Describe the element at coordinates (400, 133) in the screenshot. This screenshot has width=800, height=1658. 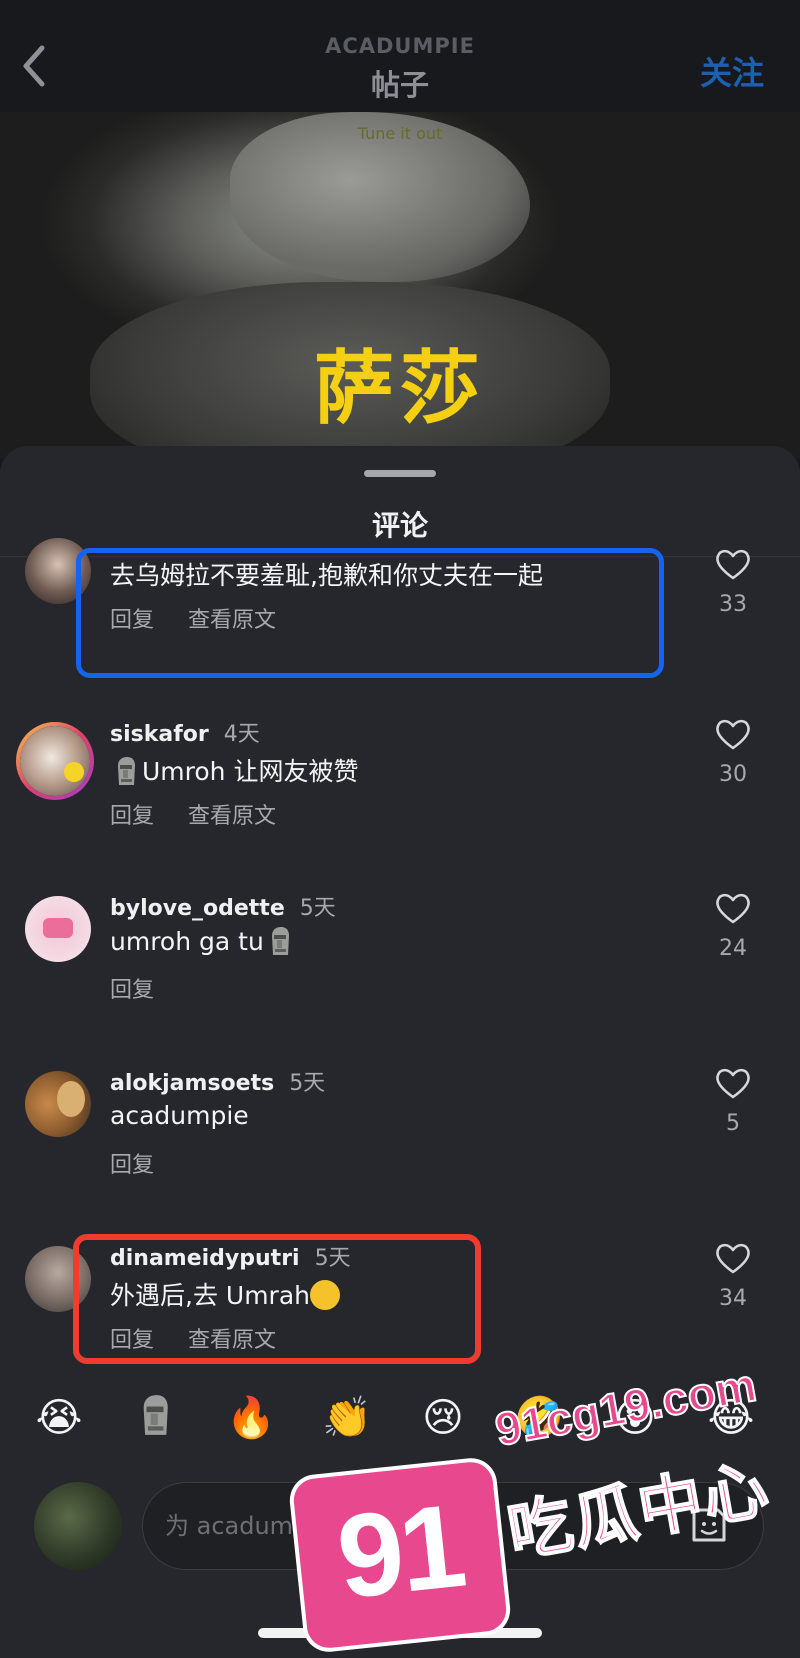
I see `video-caption-small: Tune it out` at that location.